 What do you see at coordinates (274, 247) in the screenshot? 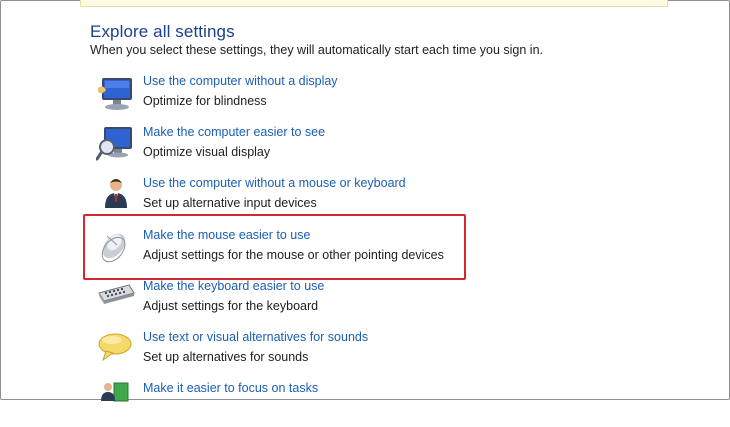
I see `highlight-box` at bounding box center [274, 247].